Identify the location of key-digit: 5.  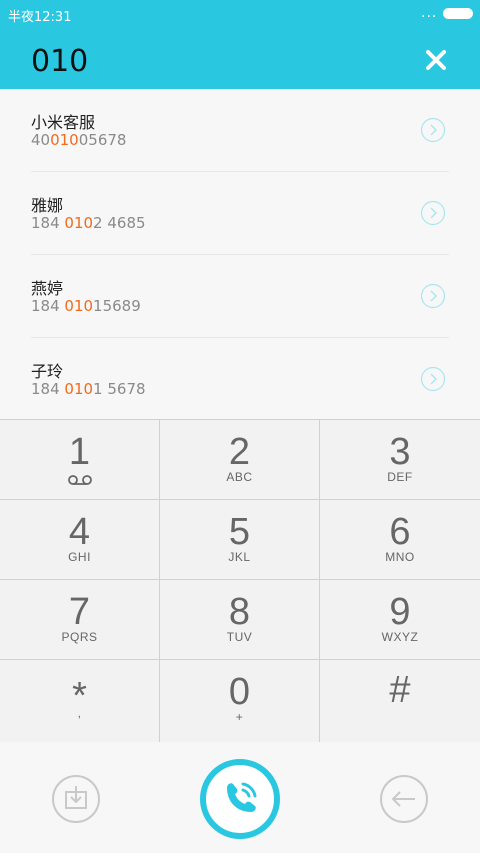
(239, 532).